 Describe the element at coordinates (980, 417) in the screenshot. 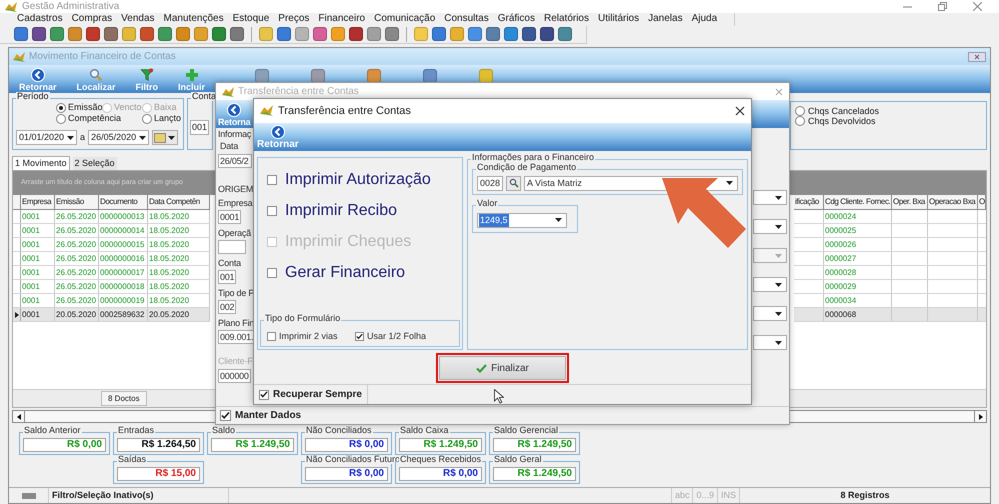

I see `right-arrow-icon` at that location.